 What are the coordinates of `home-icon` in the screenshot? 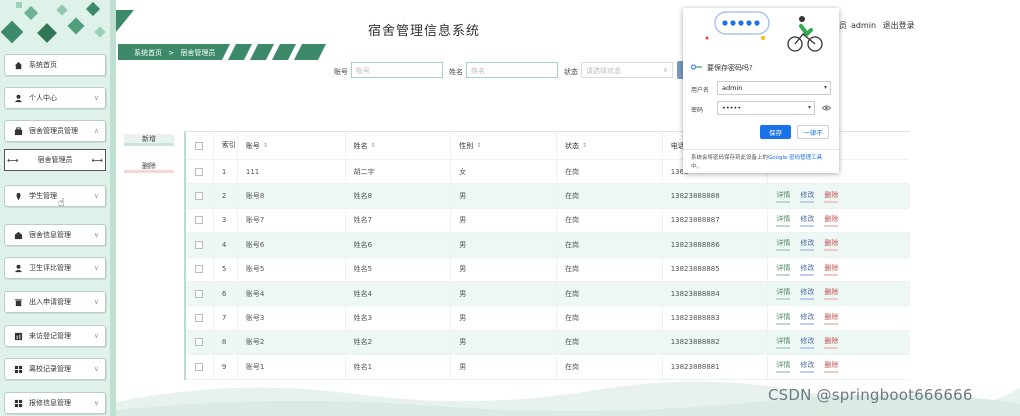 It's located at (18, 65).